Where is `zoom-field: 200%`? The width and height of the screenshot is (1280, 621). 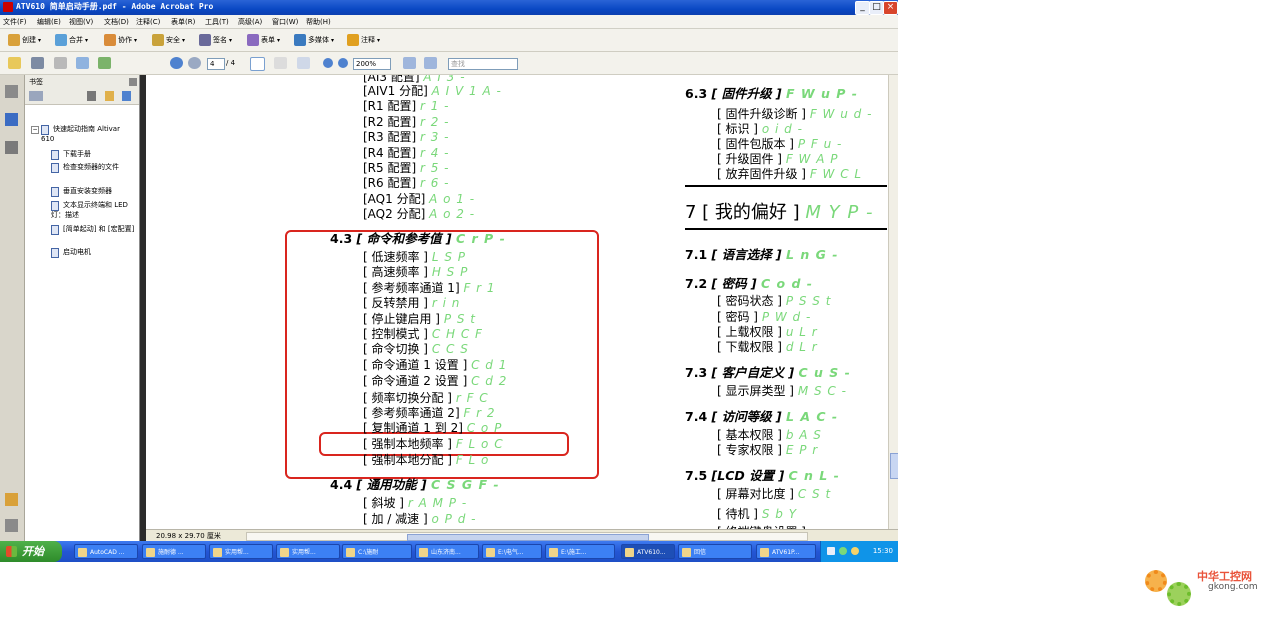 zoom-field: 200% is located at coordinates (372, 64).